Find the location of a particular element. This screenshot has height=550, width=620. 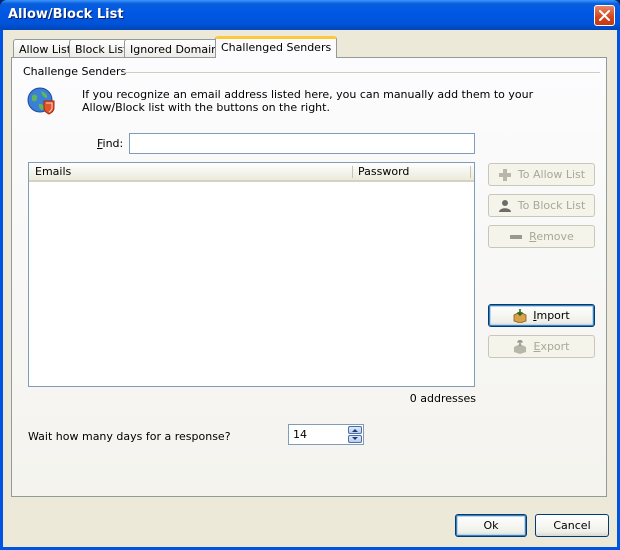

button-label: Remove is located at coordinates (551, 236).